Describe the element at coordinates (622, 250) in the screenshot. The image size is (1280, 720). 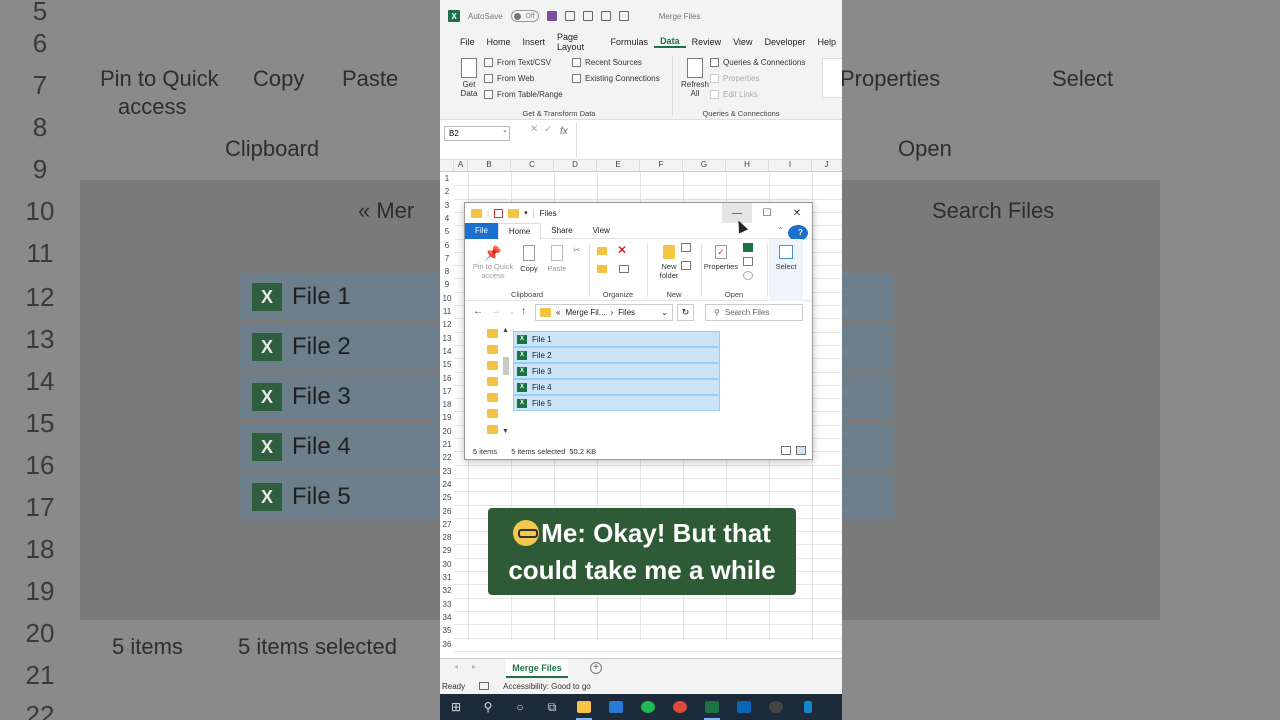
I see `delete-icon: ✕` at that location.